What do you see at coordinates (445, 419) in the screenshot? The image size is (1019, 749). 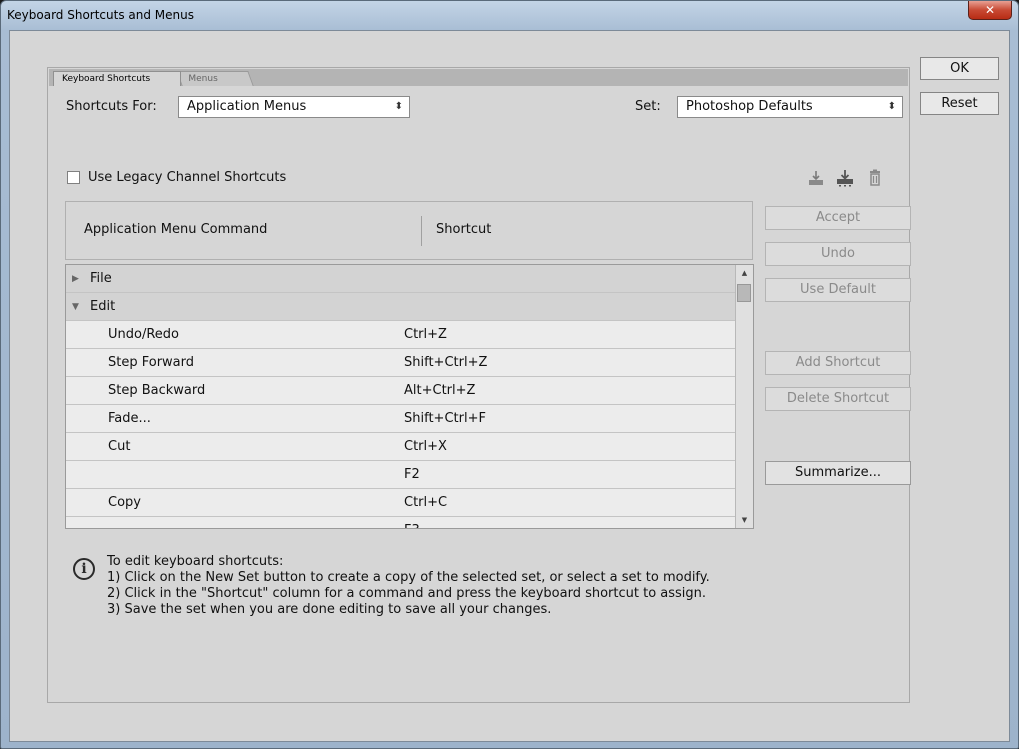 I see `shortcut-cell: Shift+Ctrl+F` at bounding box center [445, 419].